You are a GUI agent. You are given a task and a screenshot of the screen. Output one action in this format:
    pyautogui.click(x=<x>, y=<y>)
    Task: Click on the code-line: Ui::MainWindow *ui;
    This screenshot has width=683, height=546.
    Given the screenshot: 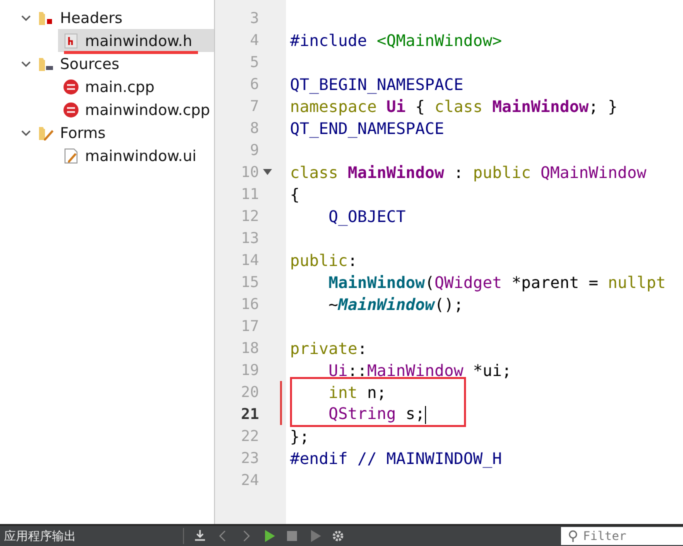 What is the action you would take?
    pyautogui.click(x=420, y=370)
    